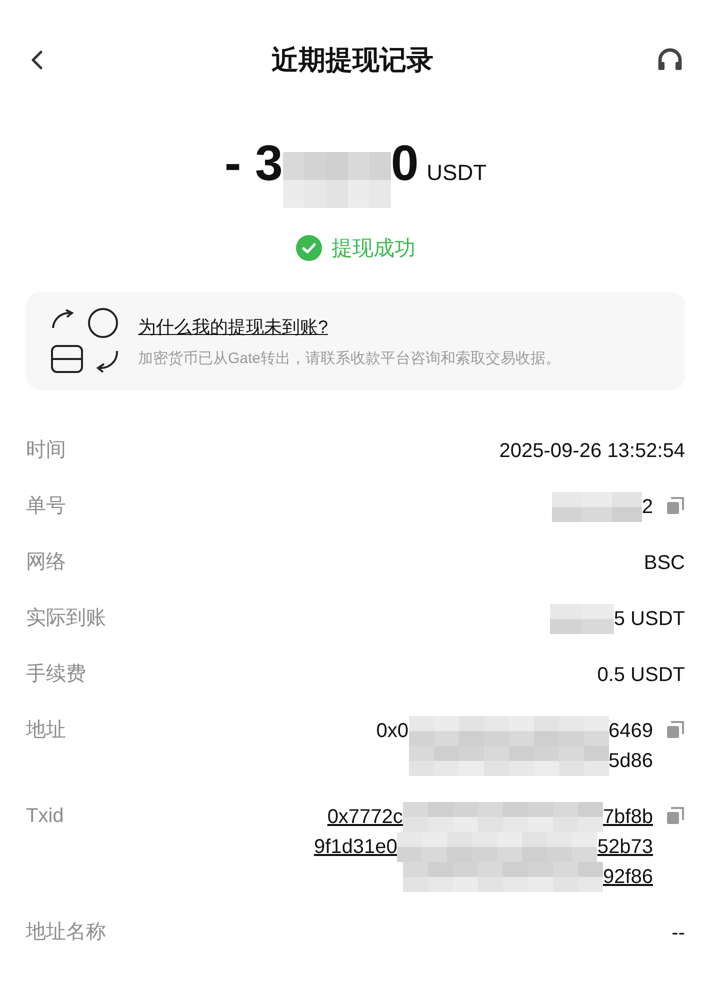 This screenshot has width=711, height=1000. What do you see at coordinates (456, 173) in the screenshot?
I see `currency-unit: USDT` at bounding box center [456, 173].